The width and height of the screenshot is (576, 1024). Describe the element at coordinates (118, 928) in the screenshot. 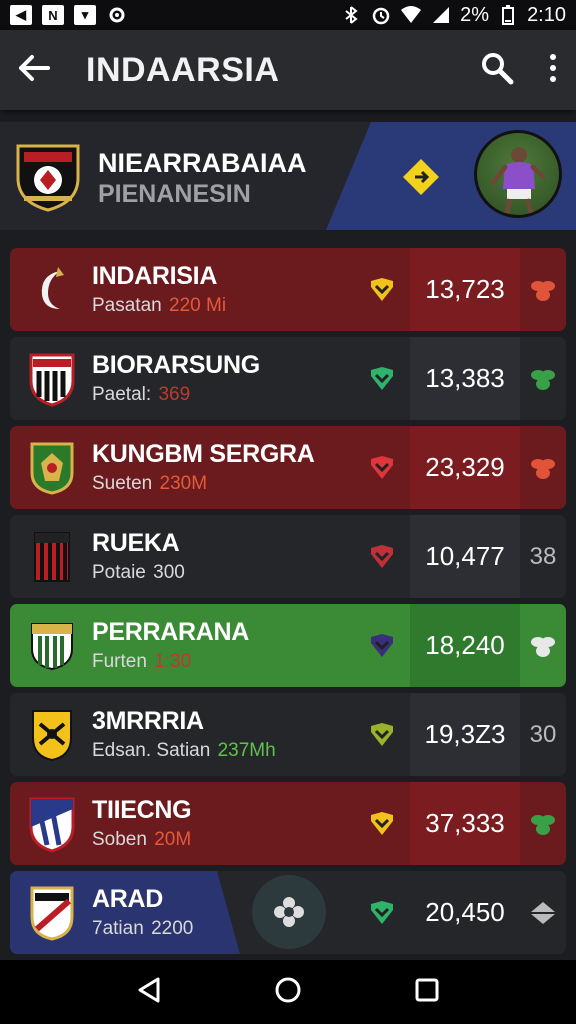

I see `sub-prefix: 7atian` at that location.